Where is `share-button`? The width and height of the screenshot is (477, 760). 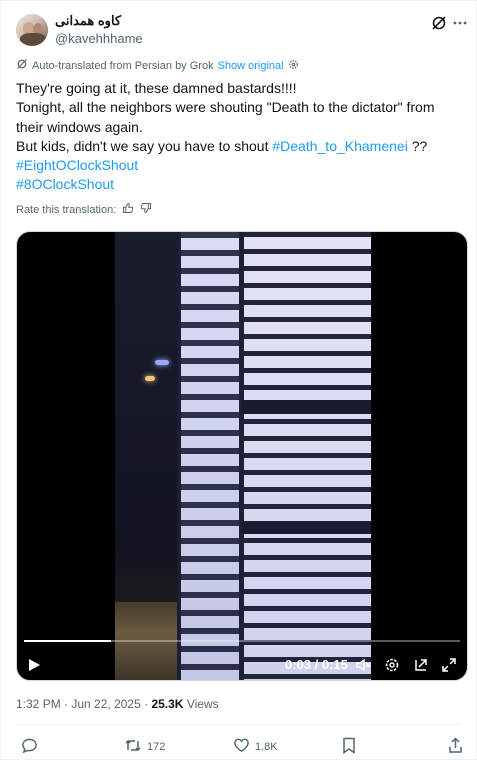
share-button is located at coordinates (455, 747).